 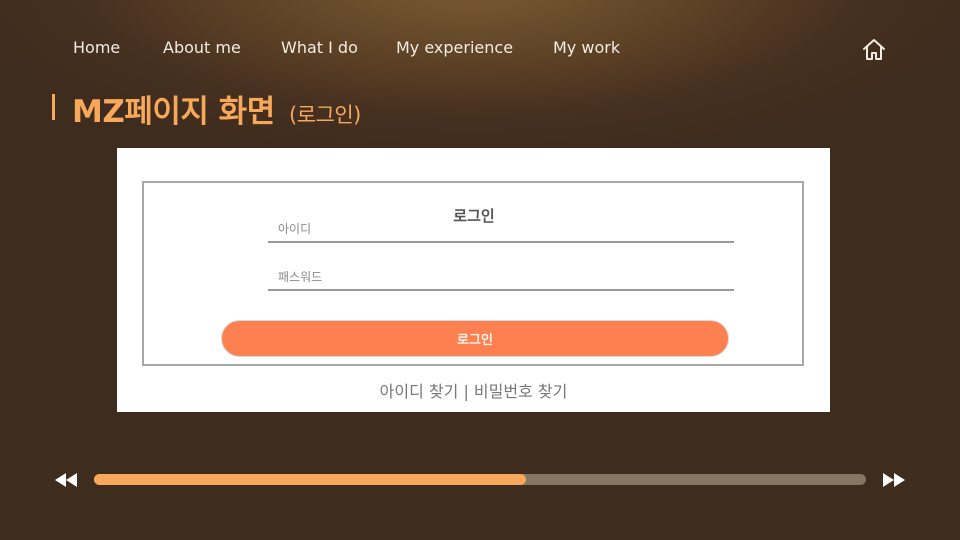 I want to click on page-subtitle: (로그인), so click(x=325, y=115).